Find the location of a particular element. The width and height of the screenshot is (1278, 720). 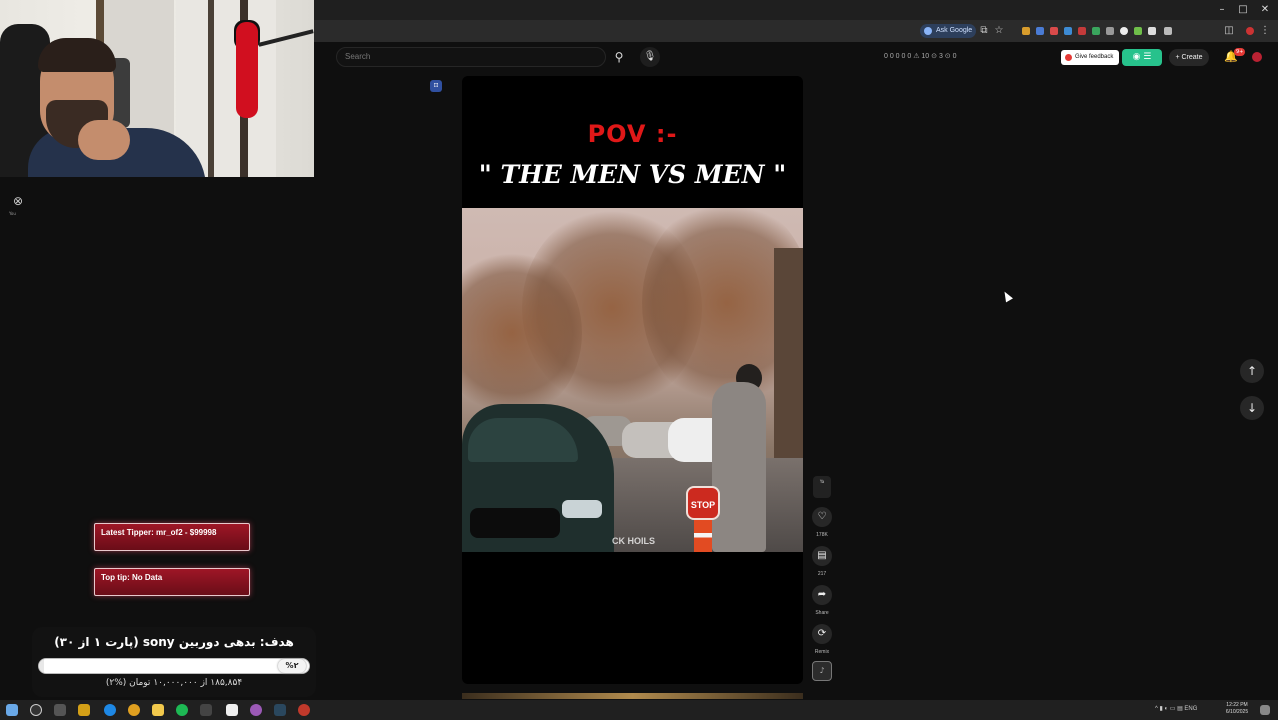

browser-menu-icon: ⋮ is located at coordinates (1265, 31).